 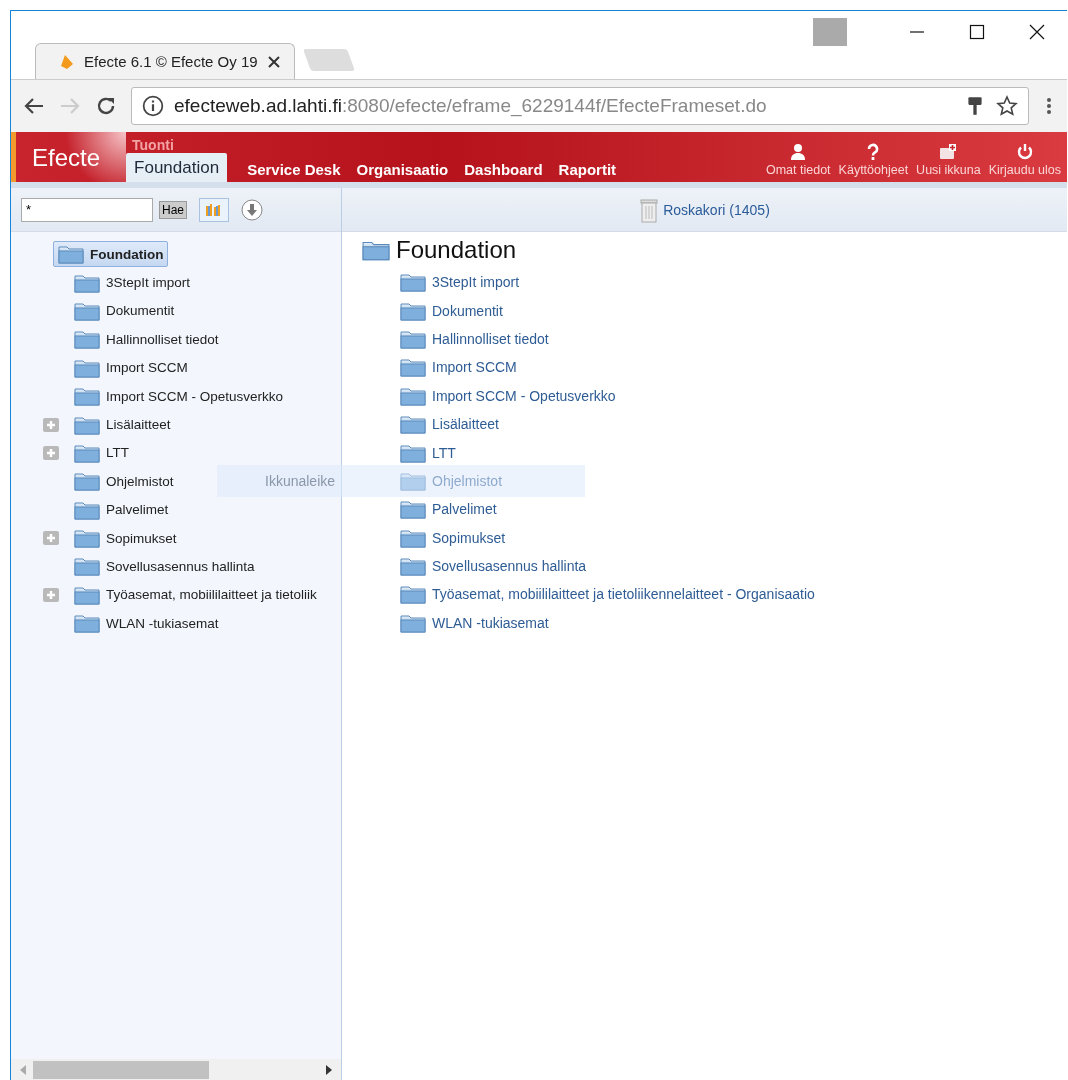 I want to click on browser-tab: Efecte 6.1 © Efecte Oy 19, so click(x=165, y=61).